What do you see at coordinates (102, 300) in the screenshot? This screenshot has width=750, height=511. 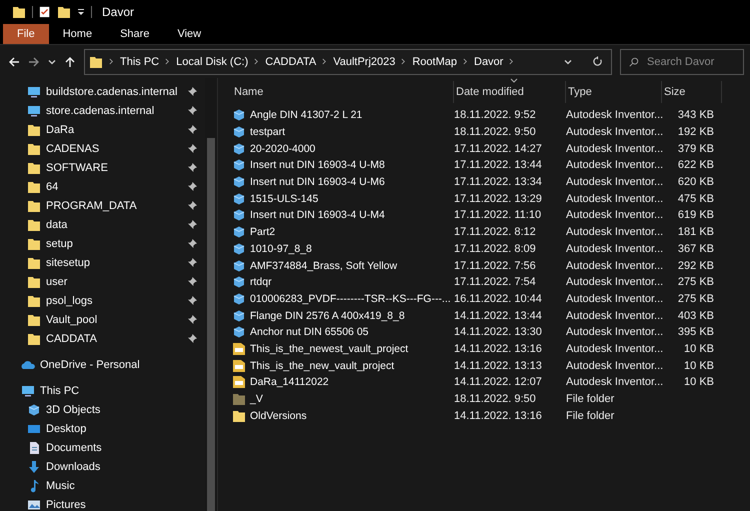 I see `sidebar-item: psol_logs` at bounding box center [102, 300].